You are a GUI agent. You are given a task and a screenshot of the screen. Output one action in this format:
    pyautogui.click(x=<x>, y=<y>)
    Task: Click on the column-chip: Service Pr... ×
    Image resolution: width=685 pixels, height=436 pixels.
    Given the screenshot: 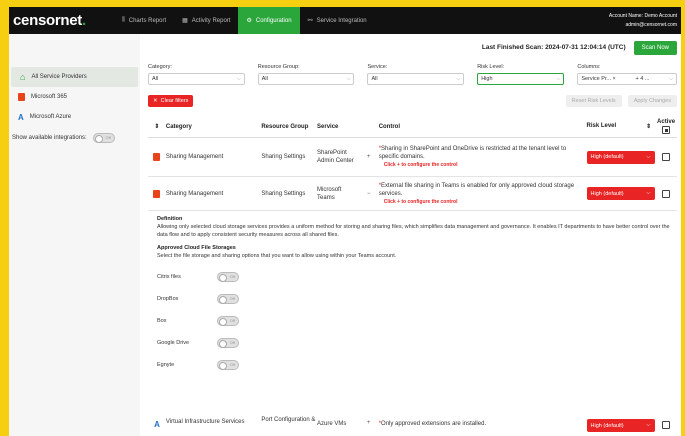 What is the action you would take?
    pyautogui.click(x=598, y=79)
    